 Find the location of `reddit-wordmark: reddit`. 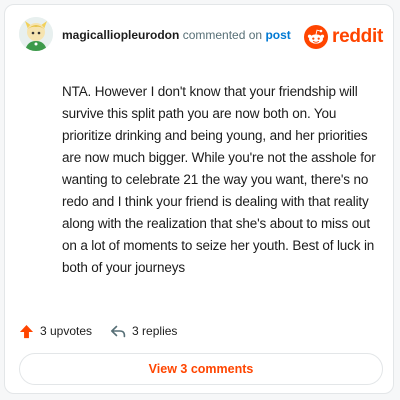

reddit-wordmark: reddit is located at coordinates (357, 36).